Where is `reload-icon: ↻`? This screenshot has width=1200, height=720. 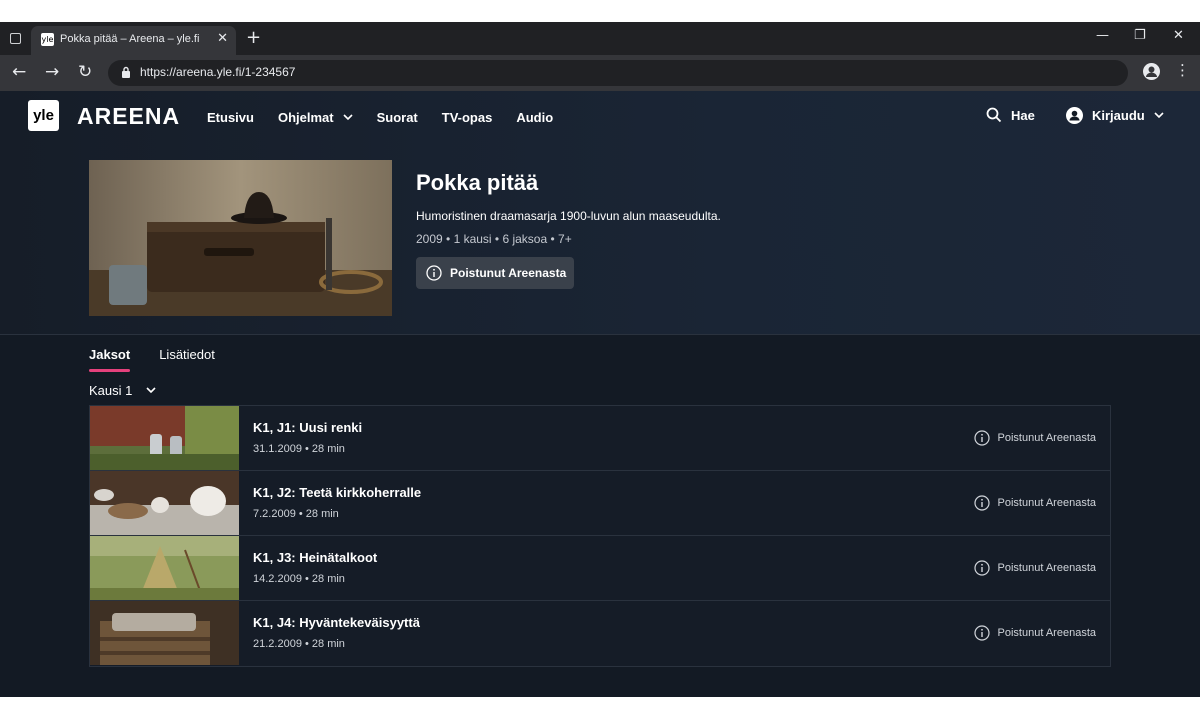 reload-icon: ↻ is located at coordinates (85, 72).